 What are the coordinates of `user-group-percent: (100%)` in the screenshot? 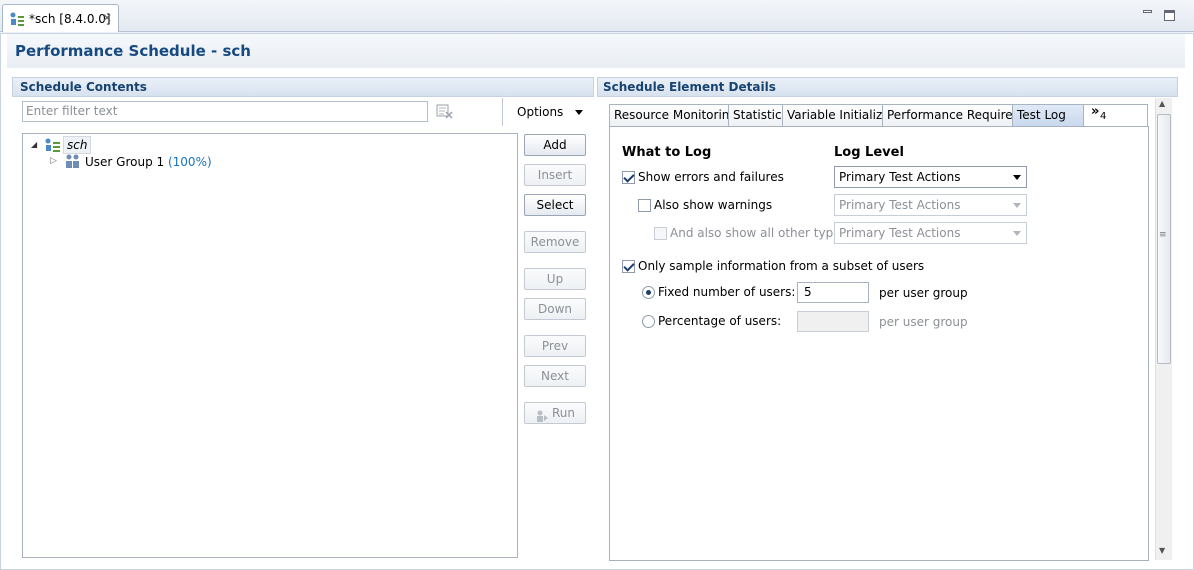 It's located at (189, 162).